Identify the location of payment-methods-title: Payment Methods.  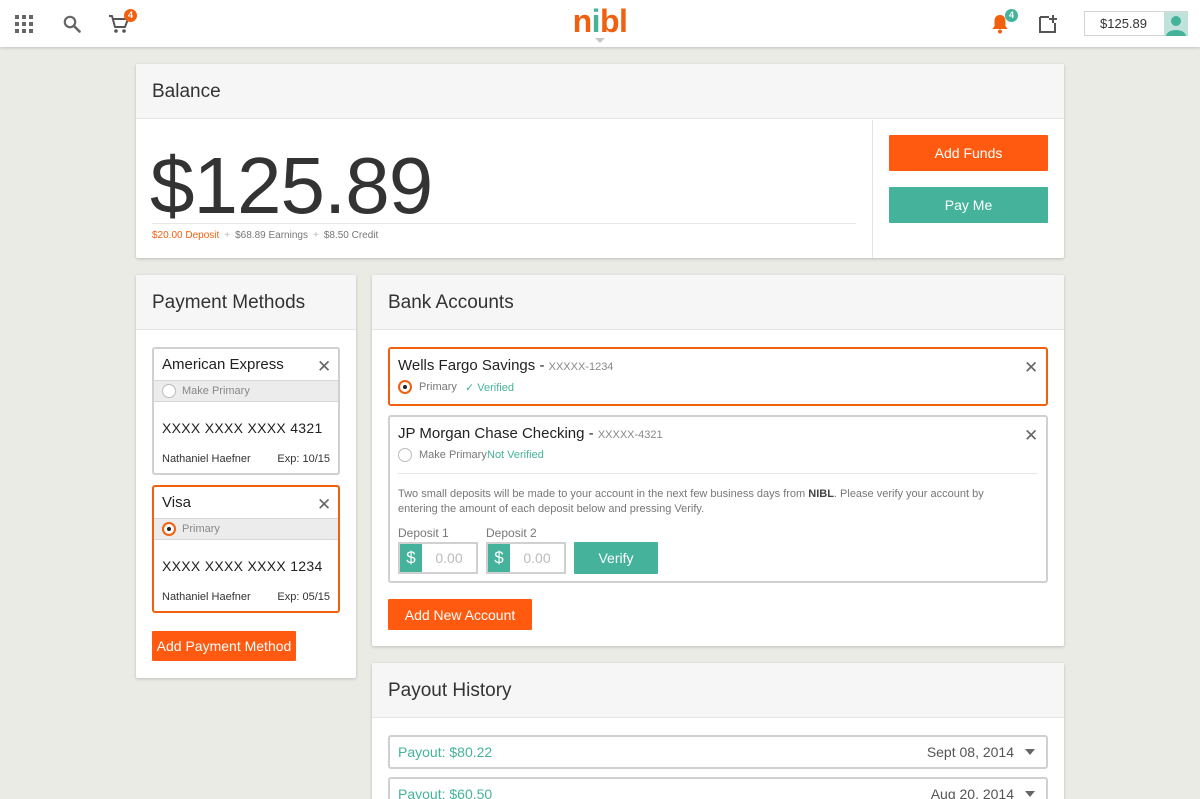
(246, 302).